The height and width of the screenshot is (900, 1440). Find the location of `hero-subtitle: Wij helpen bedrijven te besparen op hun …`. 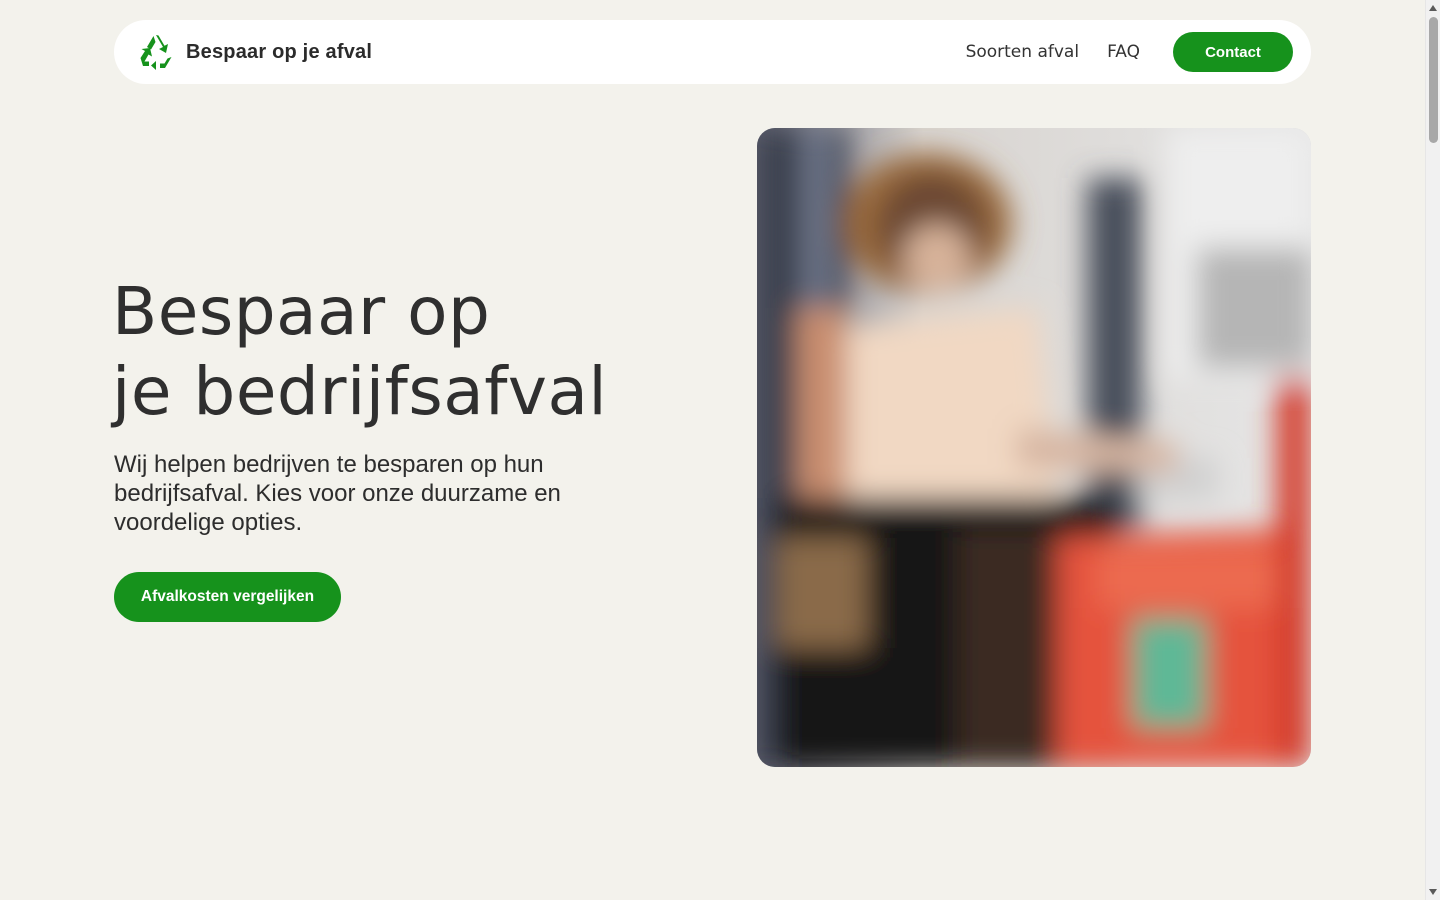

hero-subtitle: Wij helpen bedrijven te besparen op hun … is located at coordinates (337, 493).